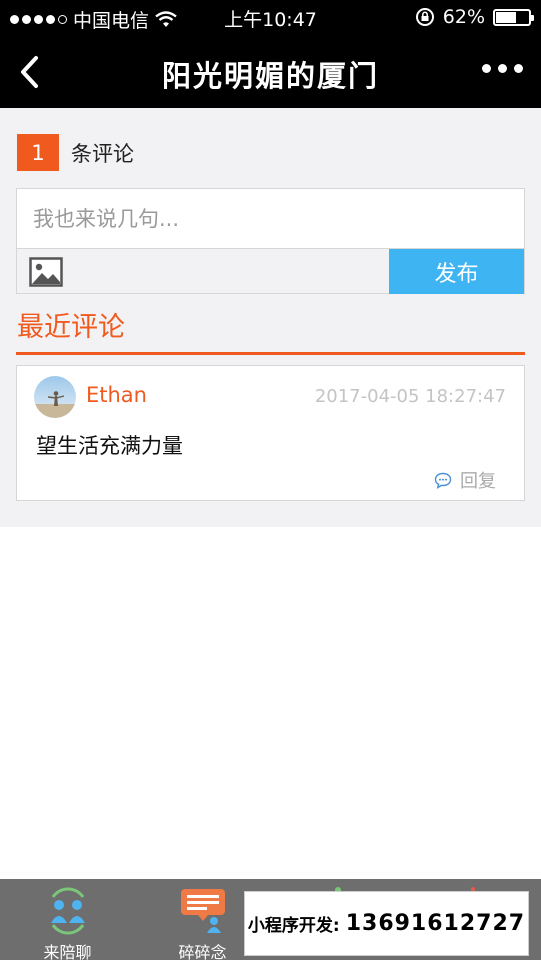 Image resolution: width=541 pixels, height=960 pixels. Describe the element at coordinates (478, 481) in the screenshot. I see `reply-label: 回复` at that location.